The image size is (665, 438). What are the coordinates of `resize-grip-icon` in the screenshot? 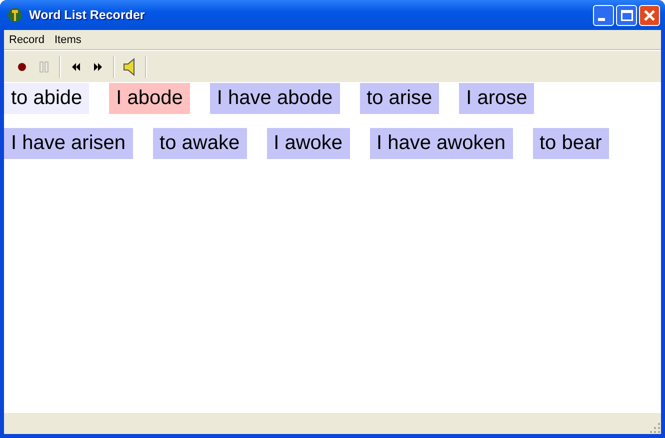 It's located at (655, 428).